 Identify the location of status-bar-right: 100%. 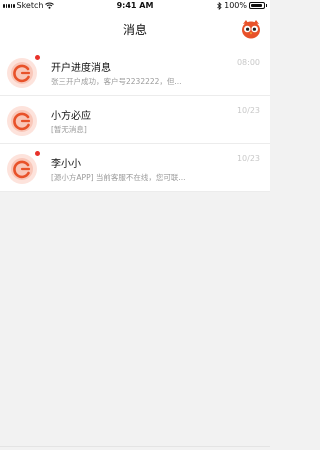
(242, 5).